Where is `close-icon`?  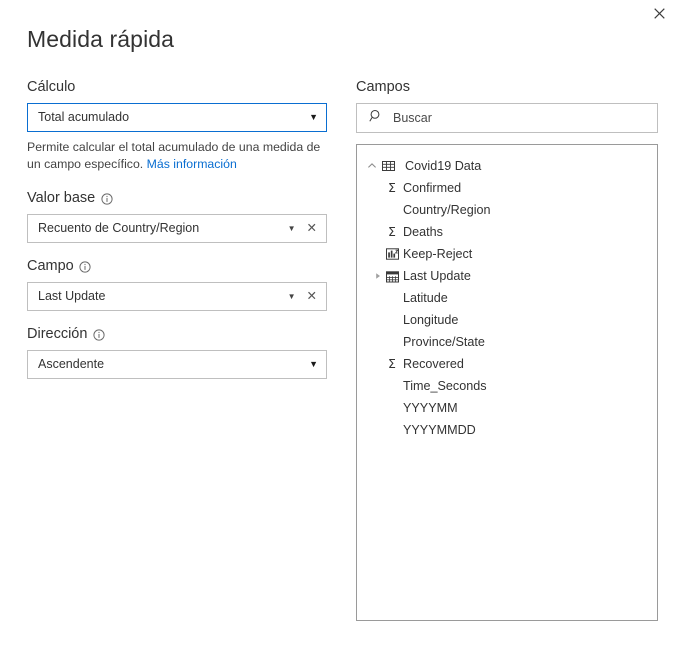
close-icon is located at coordinates (659, 13).